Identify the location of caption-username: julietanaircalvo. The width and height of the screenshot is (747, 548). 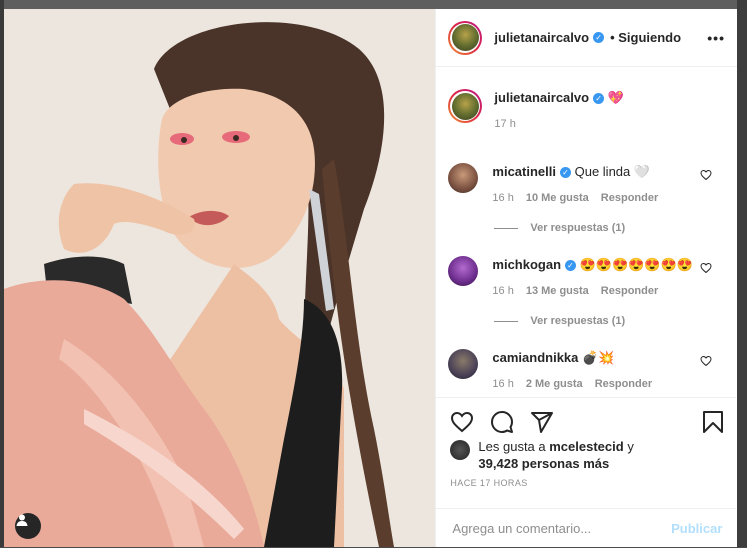
(541, 97).